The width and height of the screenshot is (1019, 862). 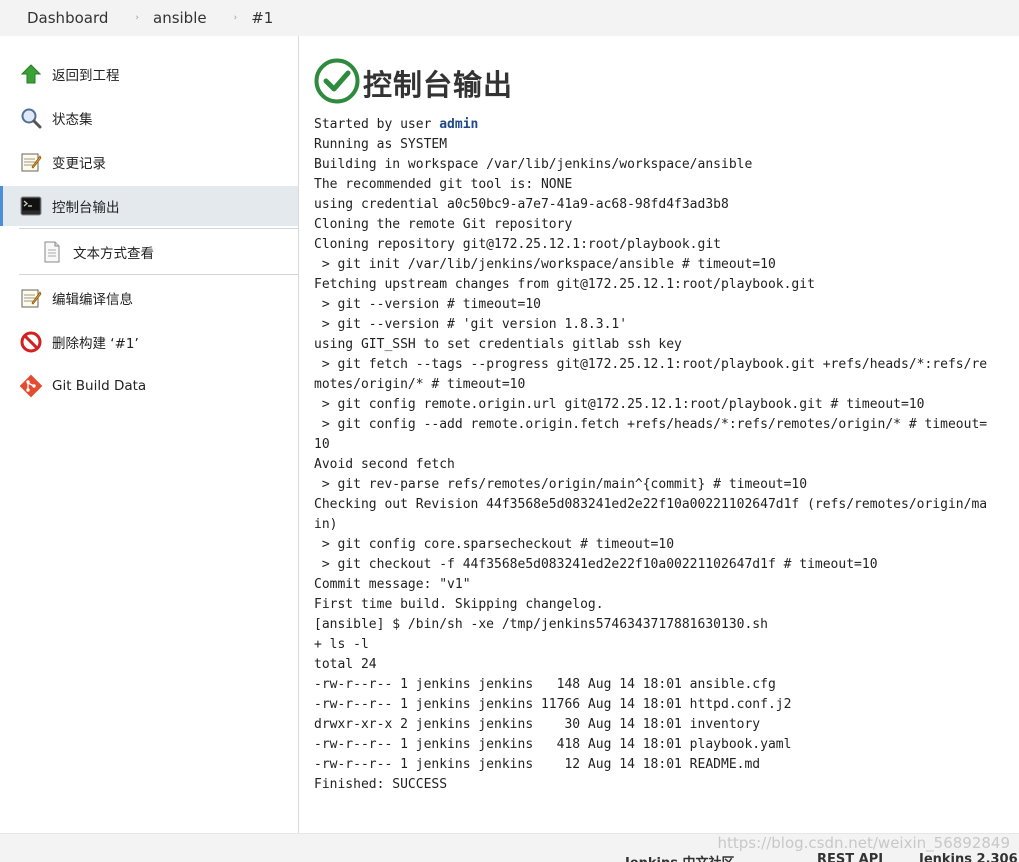 I want to click on user-link-admin: admin, so click(x=458, y=124).